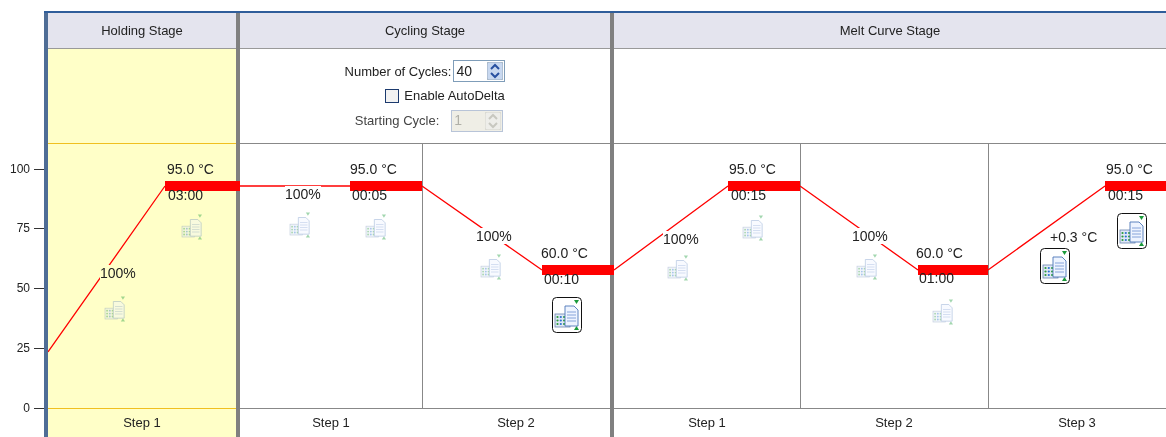 This screenshot has height=437, width=1166. What do you see at coordinates (392, 96) in the screenshot?
I see `autodelta-checkbox` at bounding box center [392, 96].